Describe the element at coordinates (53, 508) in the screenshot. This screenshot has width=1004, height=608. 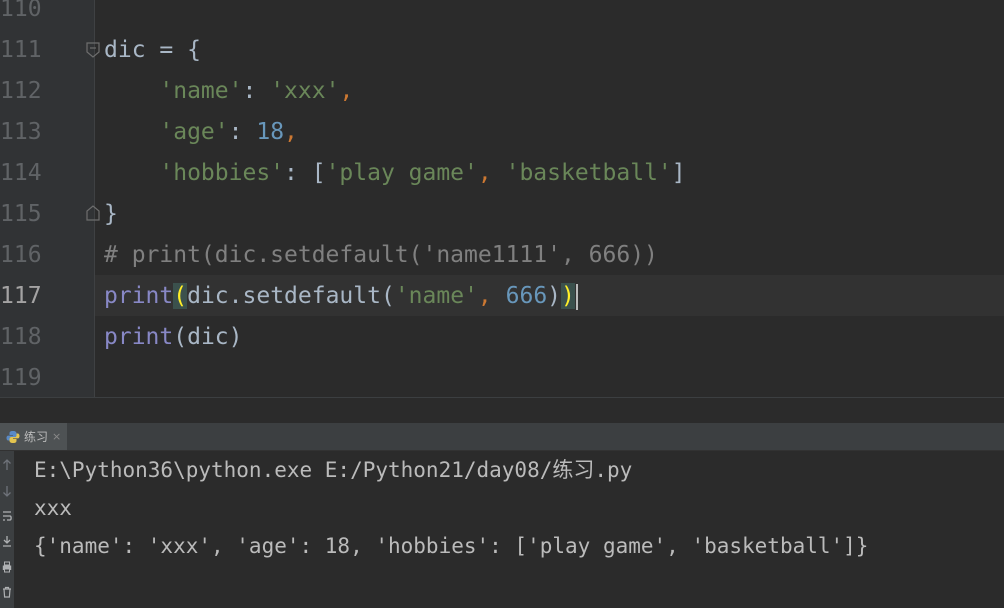
I see `console-output-line: xxx` at that location.